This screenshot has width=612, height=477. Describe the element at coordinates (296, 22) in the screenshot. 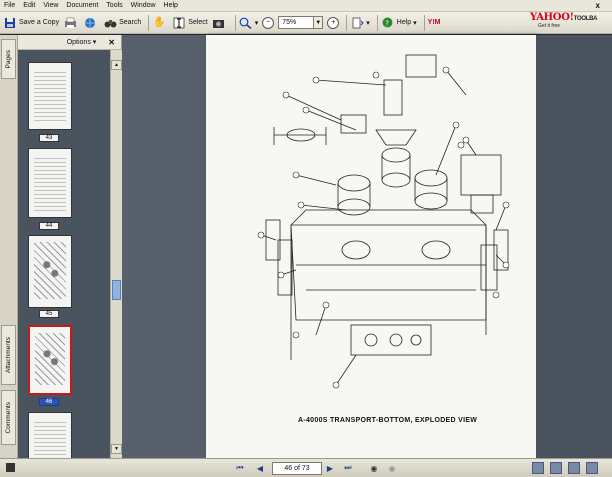

I see `zoom-value-field: 75%` at that location.